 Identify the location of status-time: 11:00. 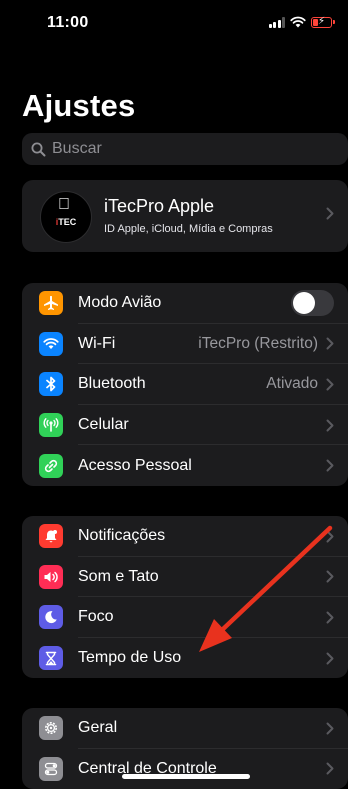
(68, 22).